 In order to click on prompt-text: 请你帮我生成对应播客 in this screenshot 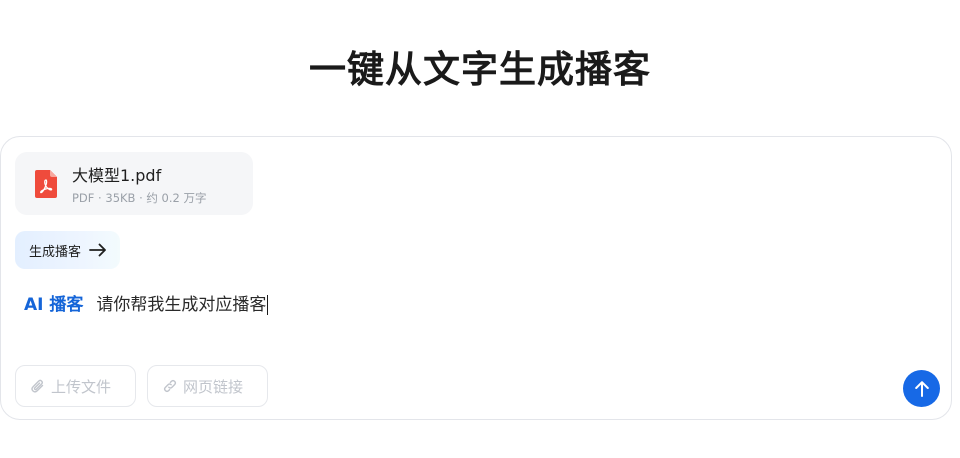, I will do `click(181, 304)`.